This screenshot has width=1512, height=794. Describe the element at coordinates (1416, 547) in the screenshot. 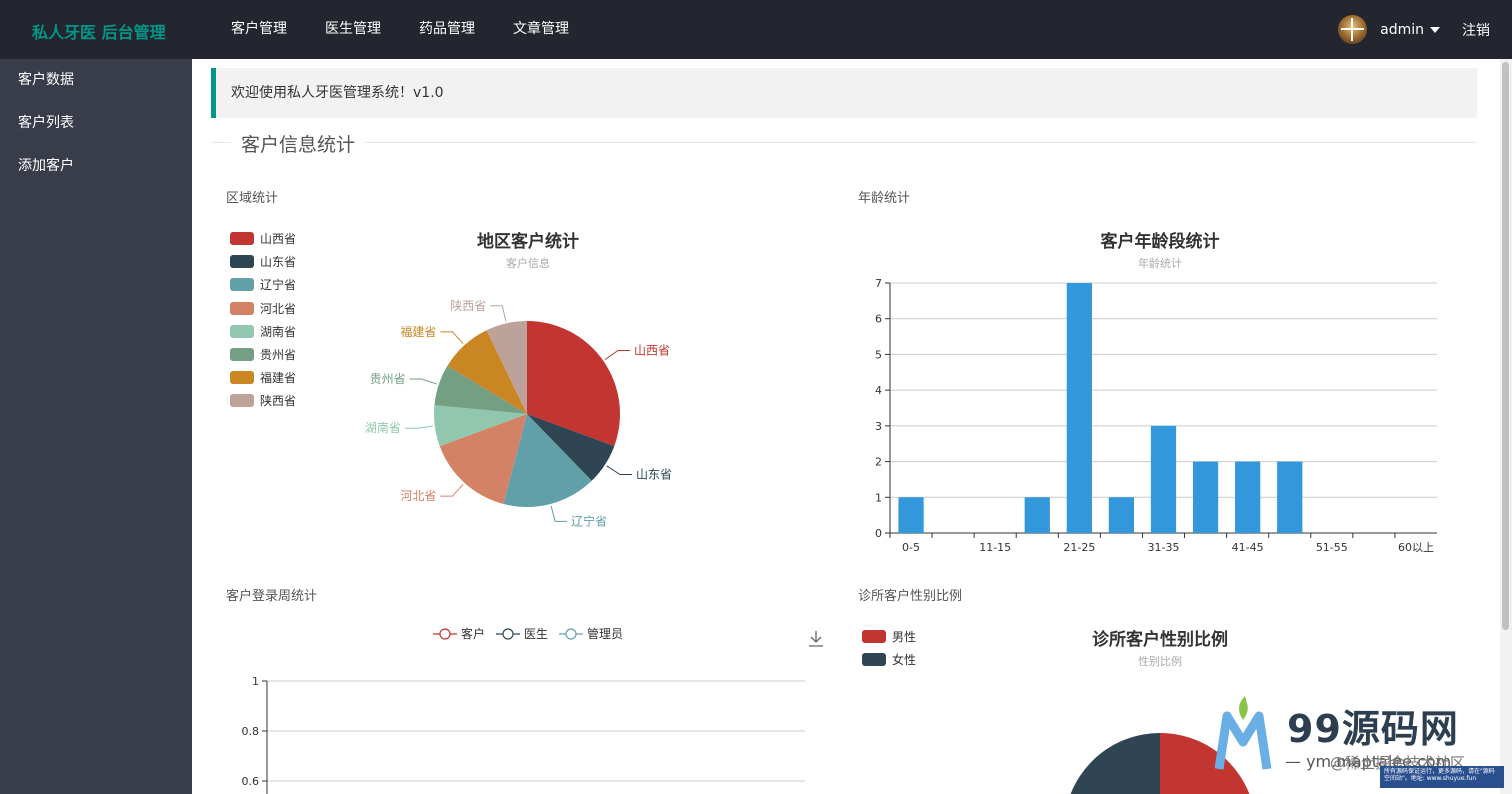

I see `x-tick-label: 60以上` at that location.